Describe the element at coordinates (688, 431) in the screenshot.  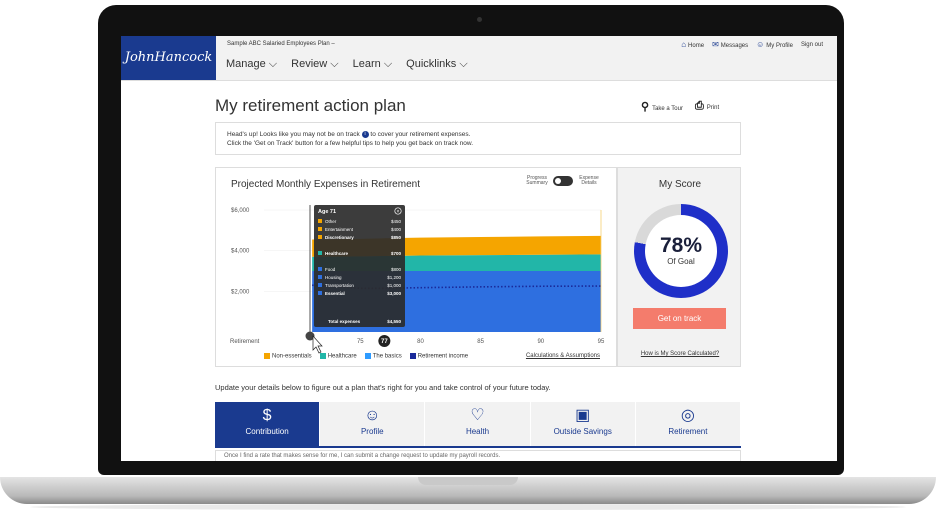
I see `tab-label: Retirement` at that location.